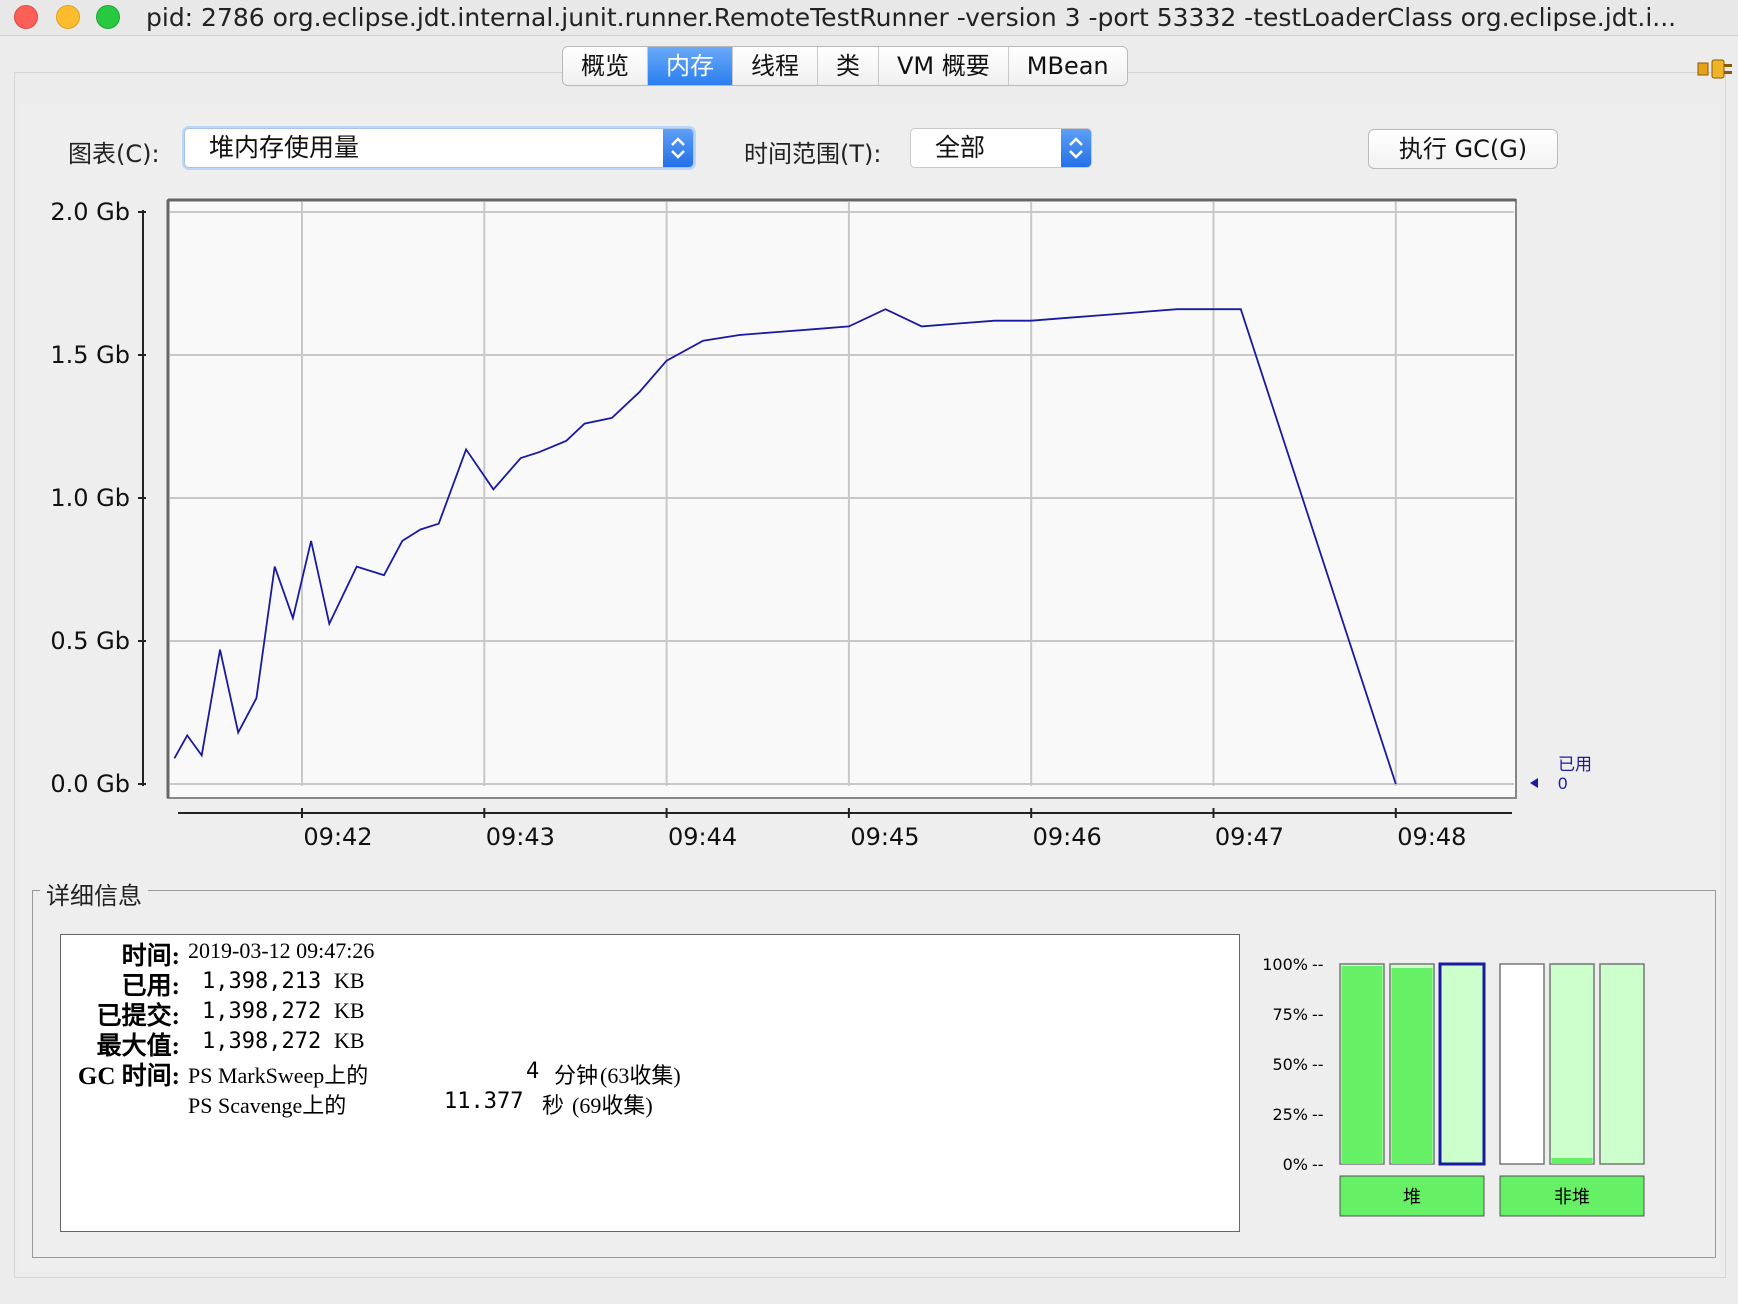 Image resolution: width=1738 pixels, height=1304 pixels. What do you see at coordinates (90, 355) in the screenshot?
I see `y-tick-label: 1.5 Gb` at bounding box center [90, 355].